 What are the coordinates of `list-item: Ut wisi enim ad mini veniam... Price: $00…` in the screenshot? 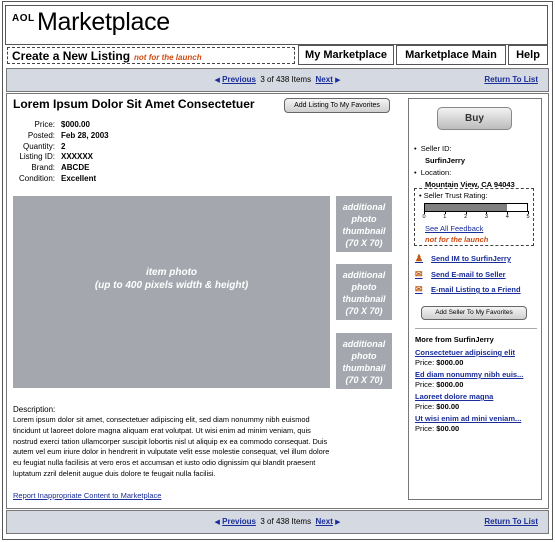 It's located at (469, 424).